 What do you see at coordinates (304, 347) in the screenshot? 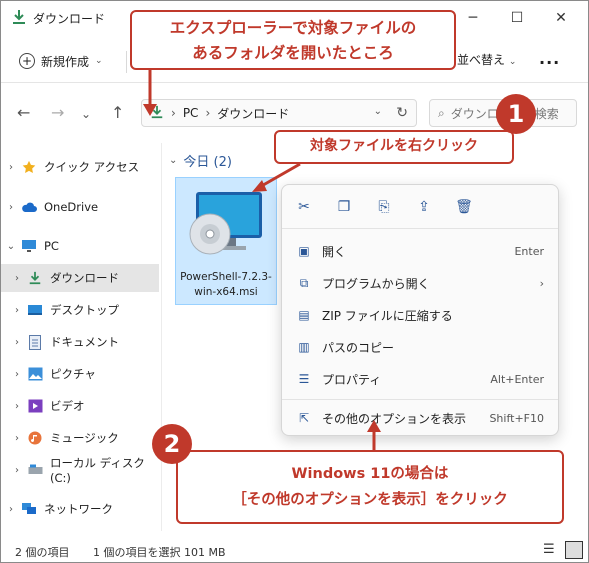
I see `copy-path-icon: ▥` at bounding box center [304, 347].